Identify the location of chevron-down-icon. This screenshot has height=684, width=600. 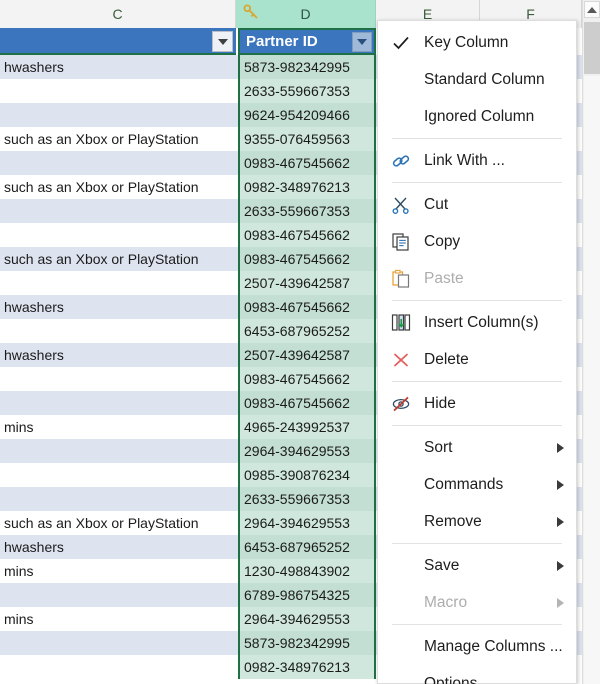
(222, 41).